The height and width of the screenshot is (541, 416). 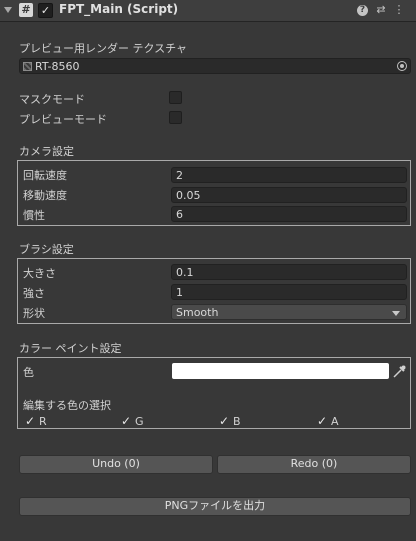 I want to click on redo-button: Redo (0), so click(x=314, y=464).